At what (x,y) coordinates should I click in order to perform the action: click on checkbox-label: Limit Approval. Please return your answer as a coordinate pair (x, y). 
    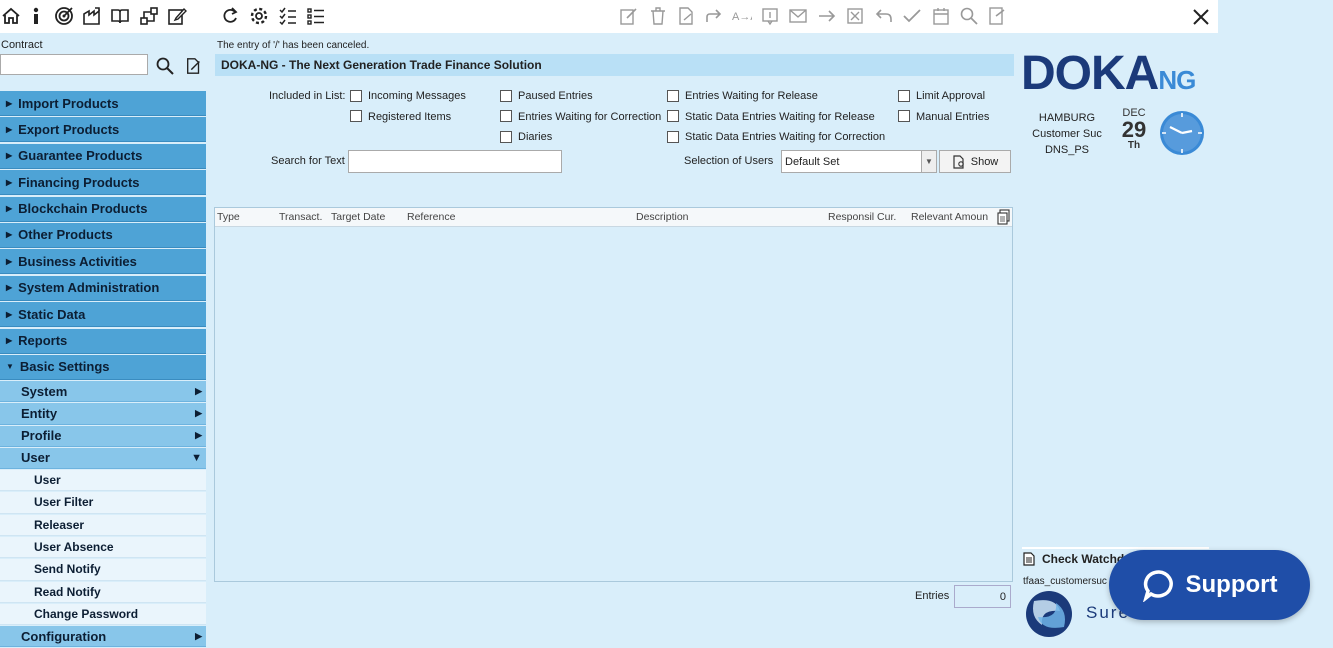
    Looking at the image, I should click on (951, 96).